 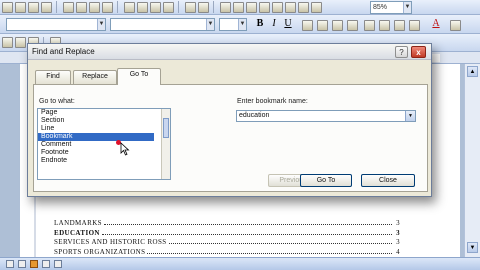 I want to click on document-map-icon, so click(x=303, y=7).